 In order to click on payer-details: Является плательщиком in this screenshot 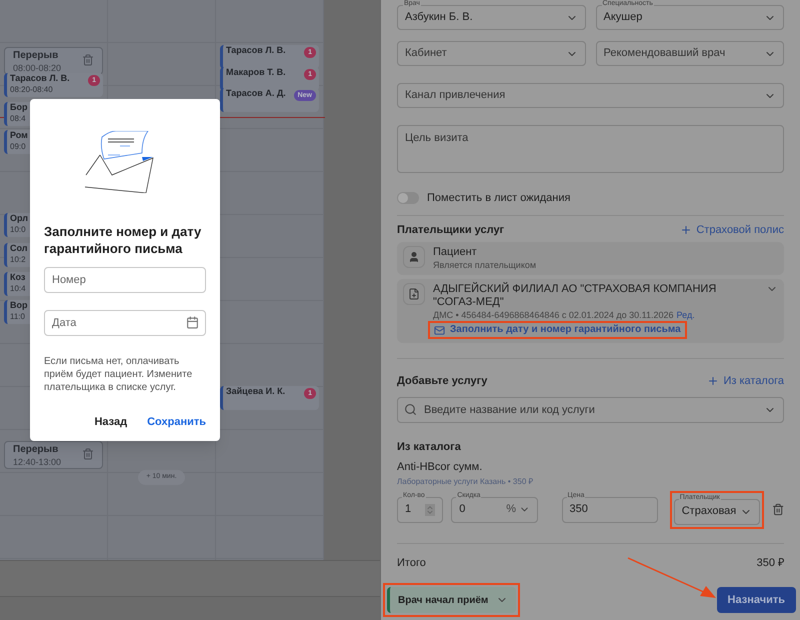, I will do `click(484, 265)`.